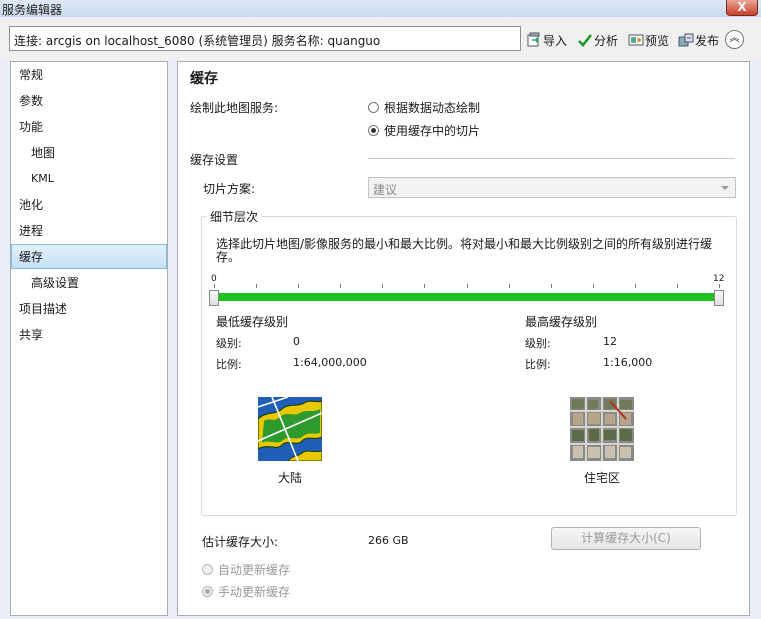 The image size is (761, 619). Describe the element at coordinates (585, 40) in the screenshot. I see `checkmark-icon` at that location.